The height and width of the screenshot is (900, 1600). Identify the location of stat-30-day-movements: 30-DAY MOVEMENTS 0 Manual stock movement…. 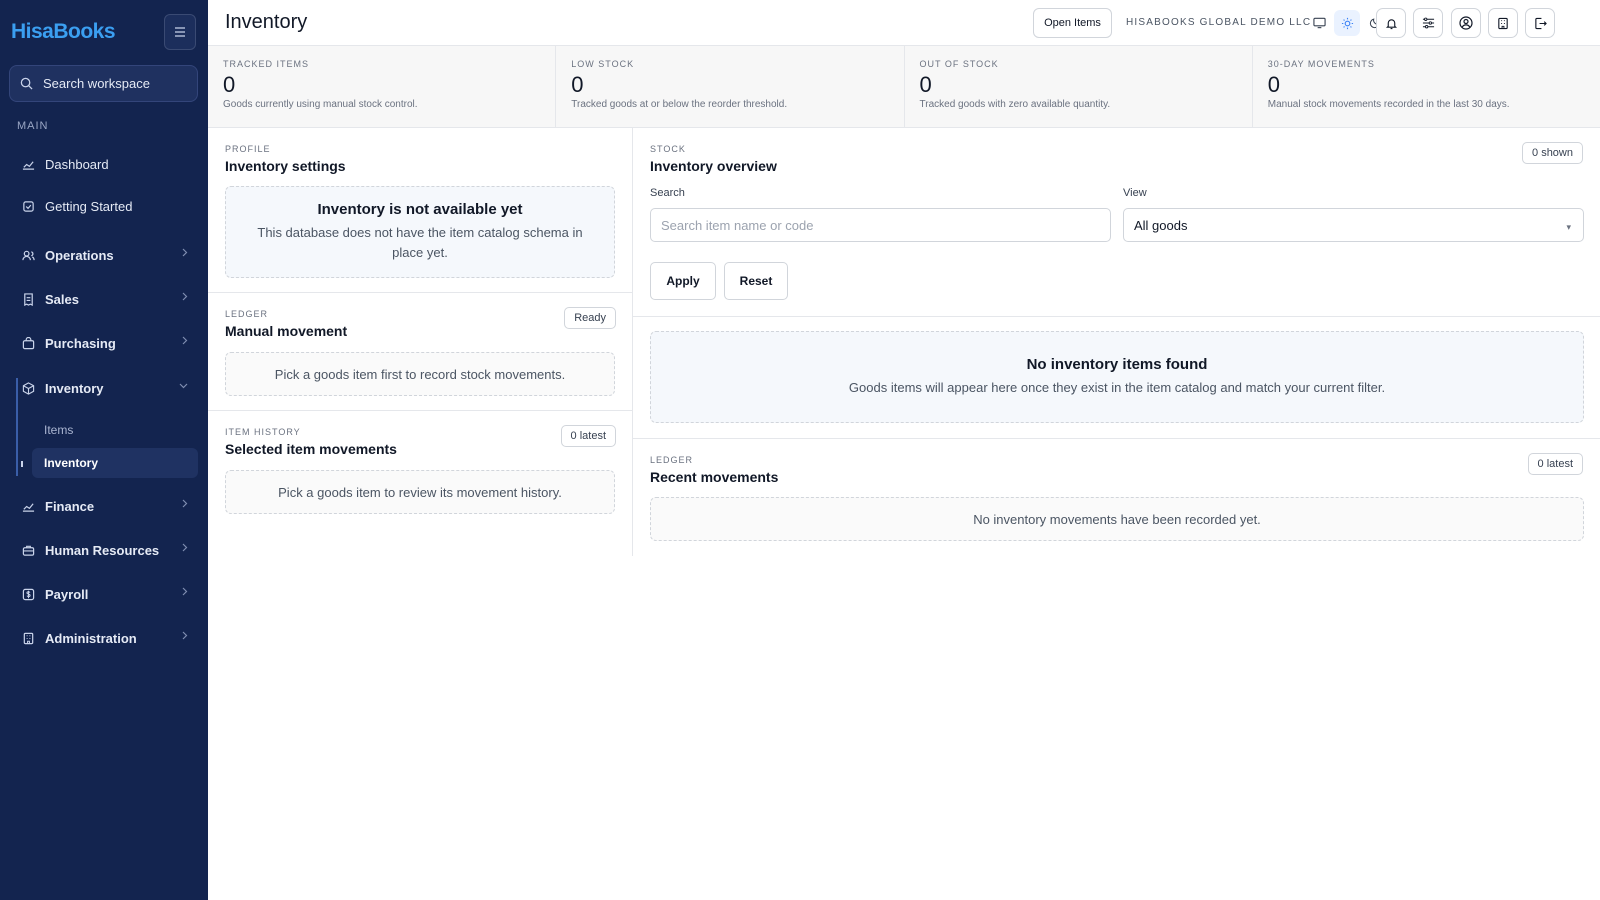
(1426, 86).